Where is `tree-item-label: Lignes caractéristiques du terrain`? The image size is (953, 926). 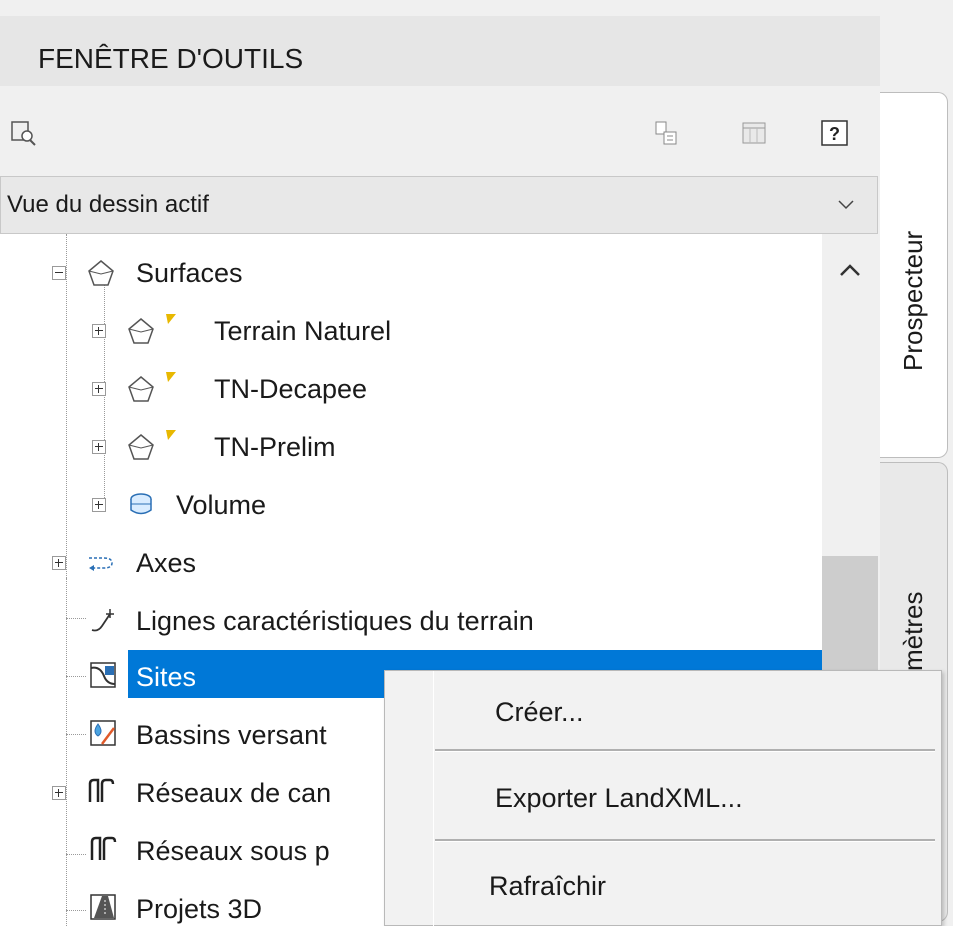
tree-item-label: Lignes caractéristiques du terrain is located at coordinates (335, 621).